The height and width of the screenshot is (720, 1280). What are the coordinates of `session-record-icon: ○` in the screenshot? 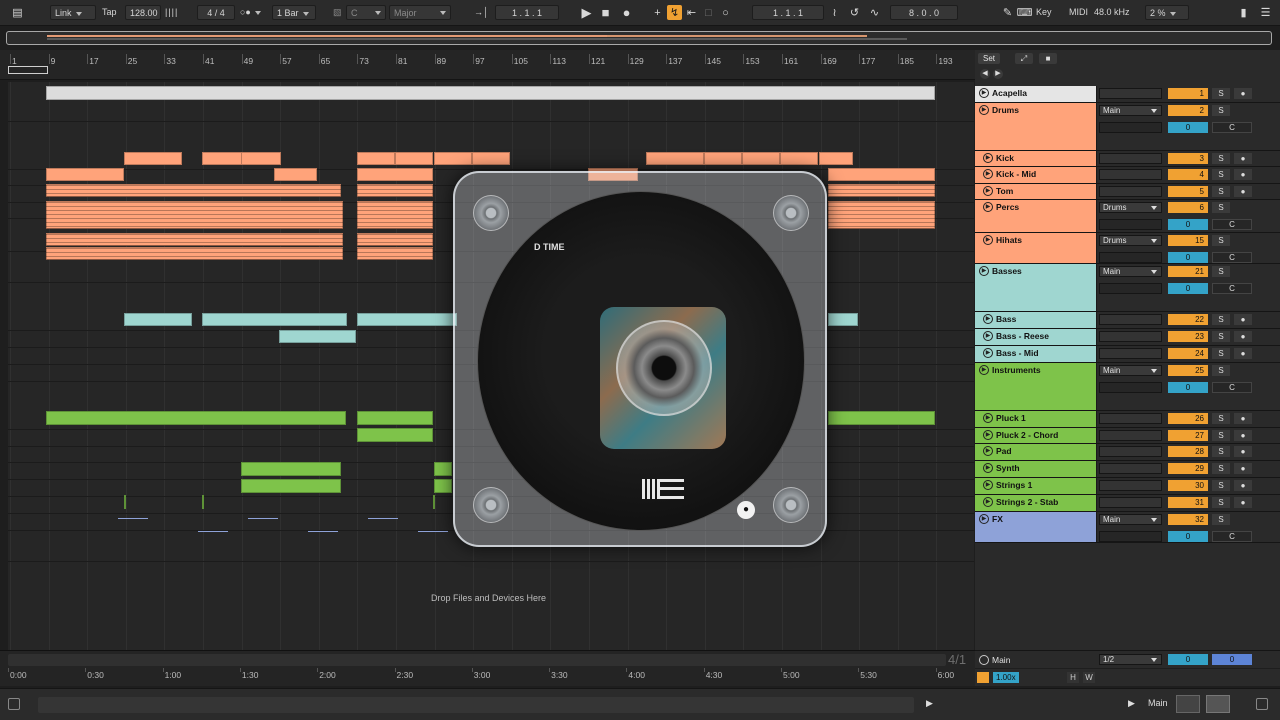 It's located at (725, 12).